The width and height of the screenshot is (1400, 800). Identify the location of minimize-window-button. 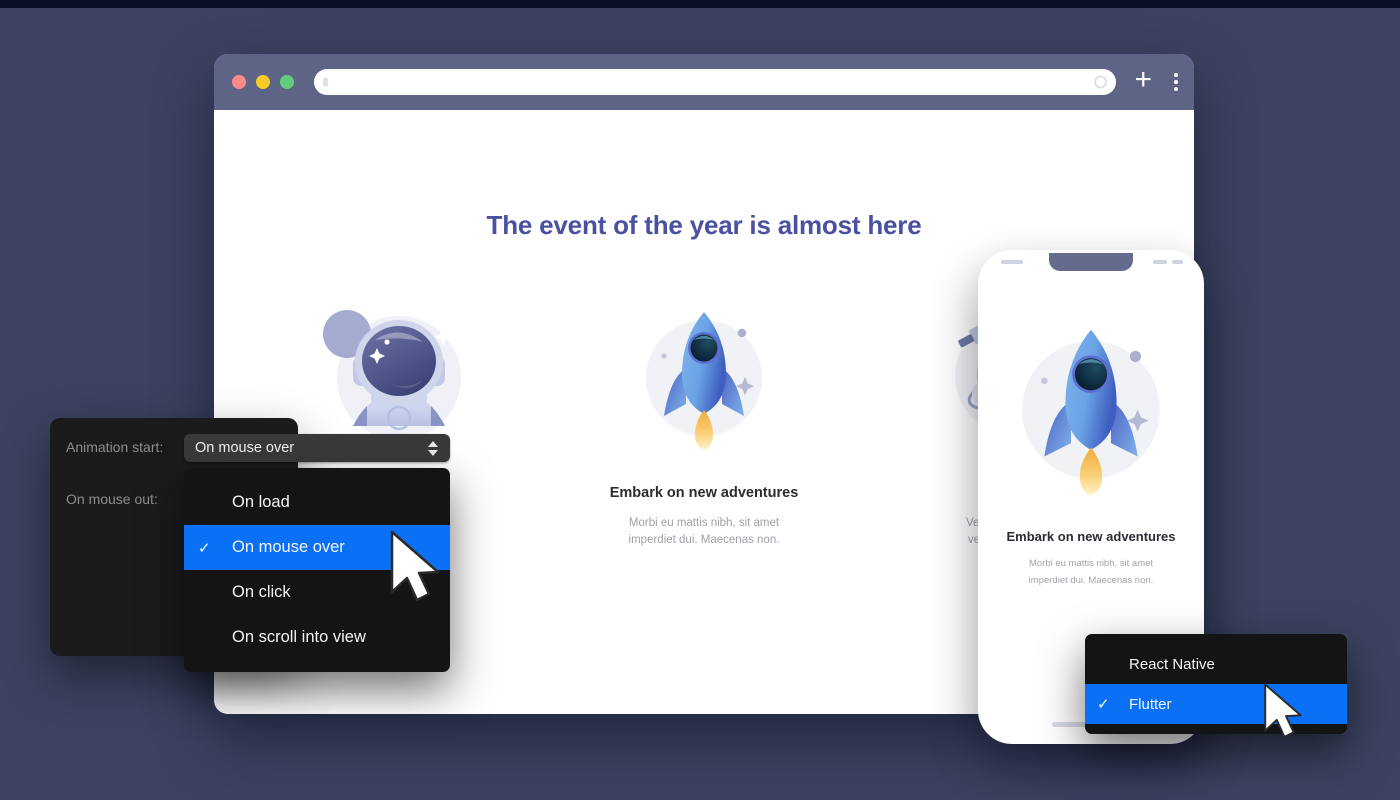
(263, 82).